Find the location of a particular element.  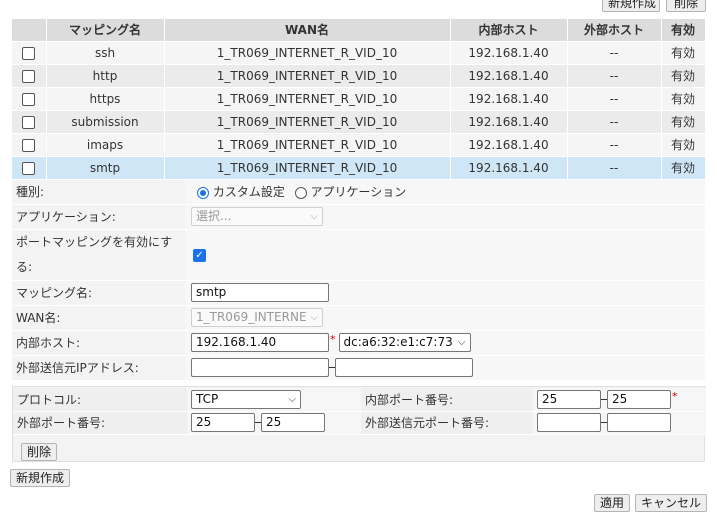

external-src-port-label: 外部送信元ポート番号: is located at coordinates (447, 423).